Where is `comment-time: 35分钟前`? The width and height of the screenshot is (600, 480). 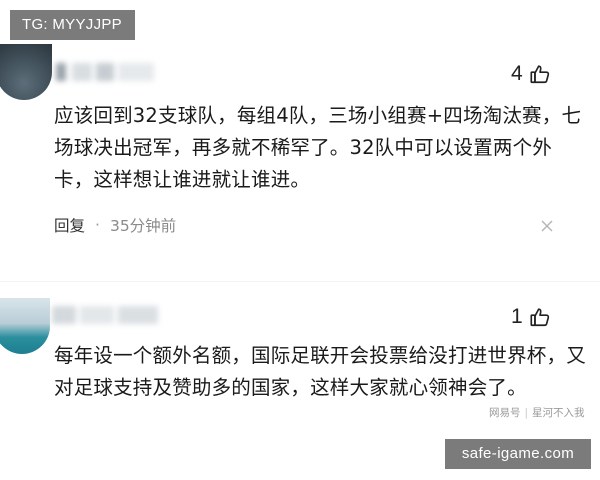 comment-time: 35分钟前 is located at coordinates (143, 226).